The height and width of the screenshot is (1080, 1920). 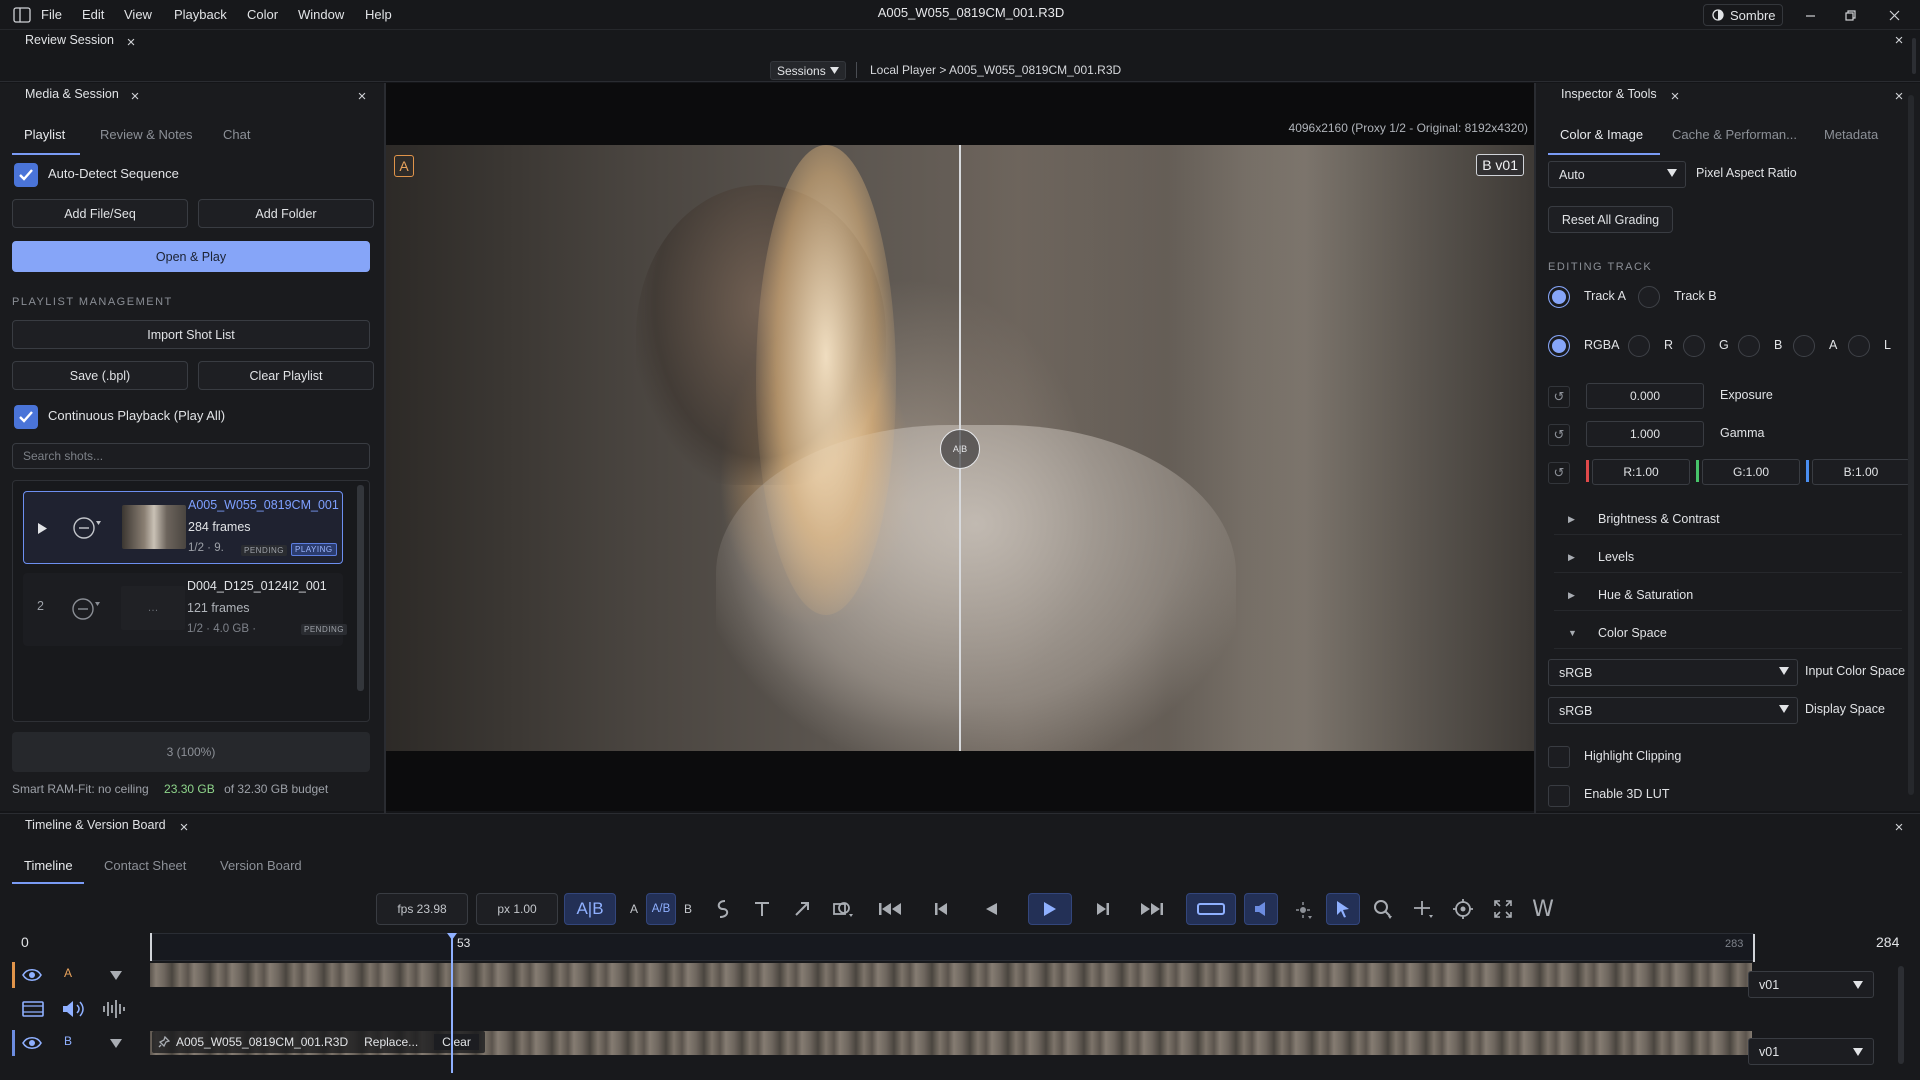 What do you see at coordinates (1850, 15) in the screenshot?
I see `restore-icon` at bounding box center [1850, 15].